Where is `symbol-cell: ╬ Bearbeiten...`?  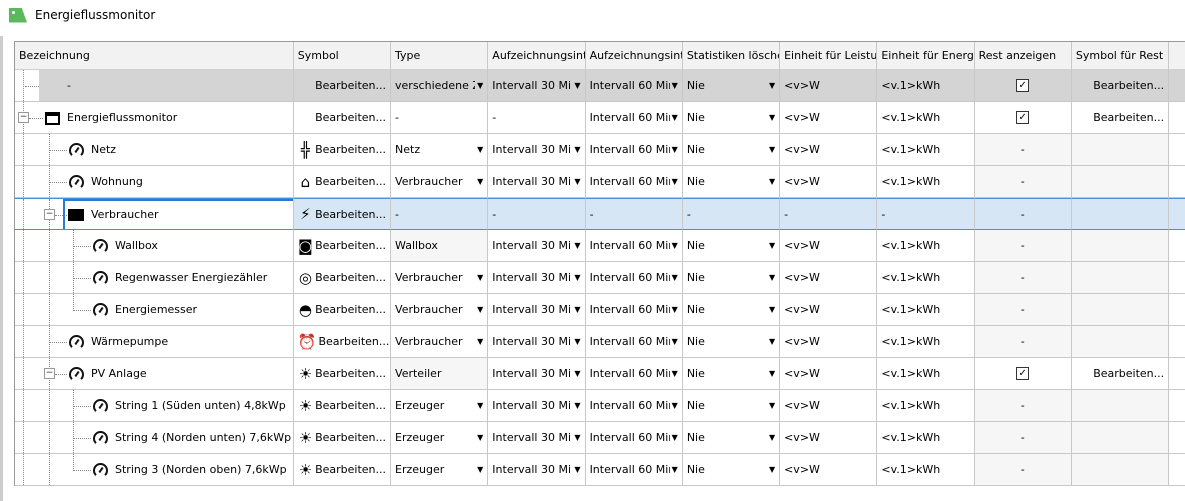 symbol-cell: ╬ Bearbeiten... is located at coordinates (342, 150).